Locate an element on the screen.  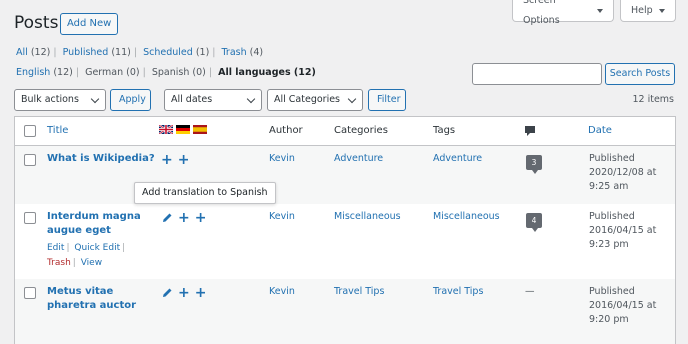
no-comments-dash: — is located at coordinates (530, 291).